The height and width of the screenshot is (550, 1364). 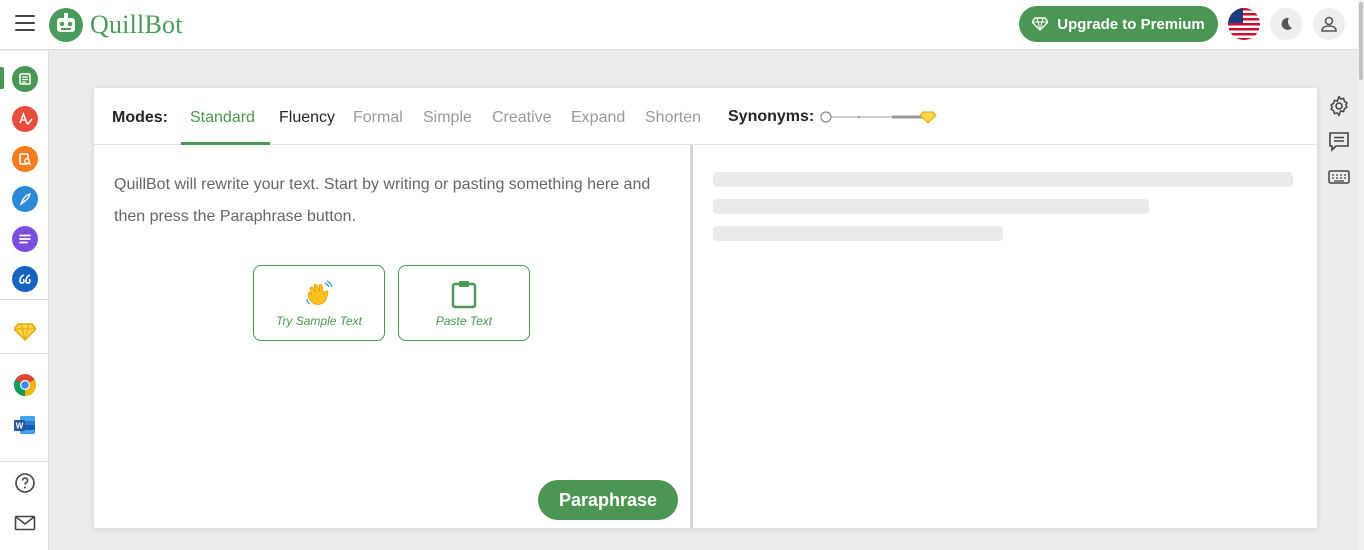 I want to click on sidebar-item-premium, so click(x=25, y=332).